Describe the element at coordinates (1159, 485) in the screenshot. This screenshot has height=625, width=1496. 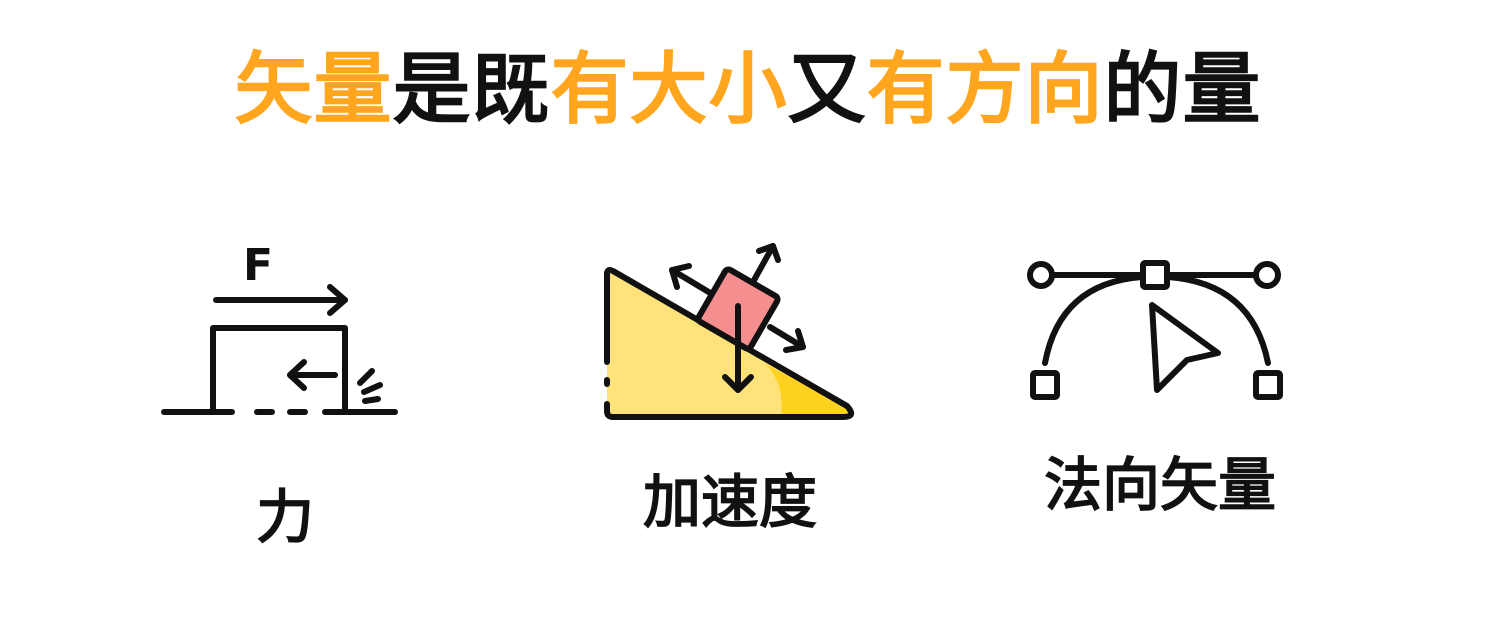
I see `caption-normal-vector: 法向矢量` at that location.